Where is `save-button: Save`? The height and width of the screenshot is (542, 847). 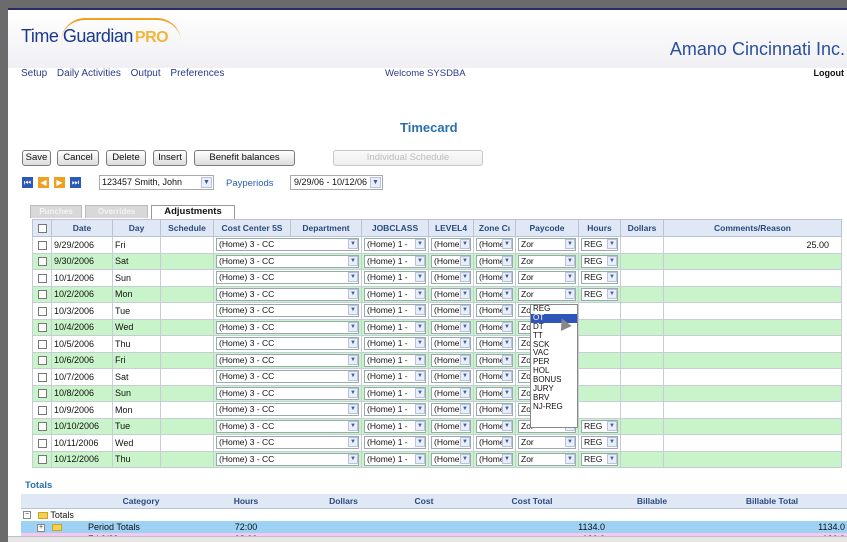 save-button: Save is located at coordinates (36, 158).